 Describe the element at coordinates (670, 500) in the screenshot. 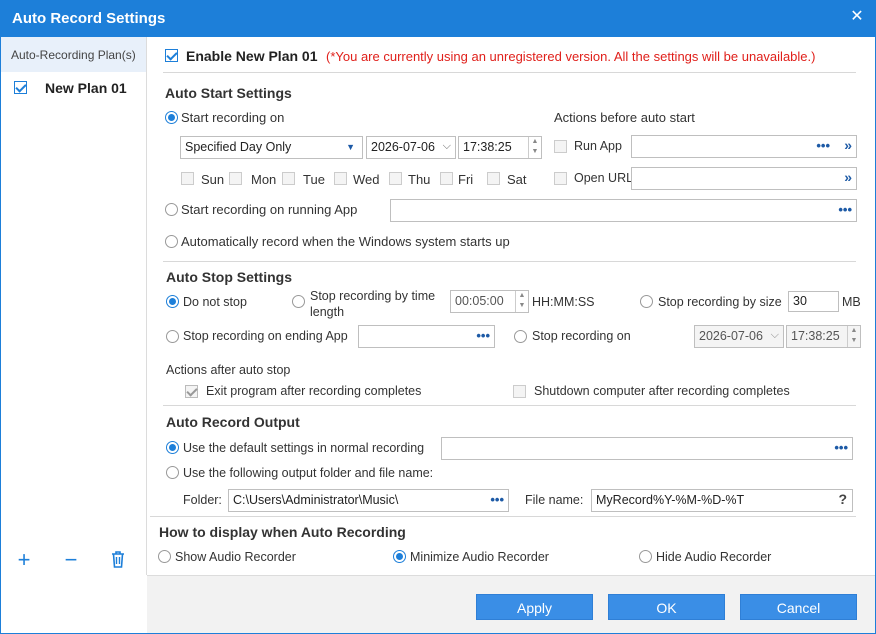

I see `file-name-value: MyRecord%Y-%M-%D-%T` at that location.